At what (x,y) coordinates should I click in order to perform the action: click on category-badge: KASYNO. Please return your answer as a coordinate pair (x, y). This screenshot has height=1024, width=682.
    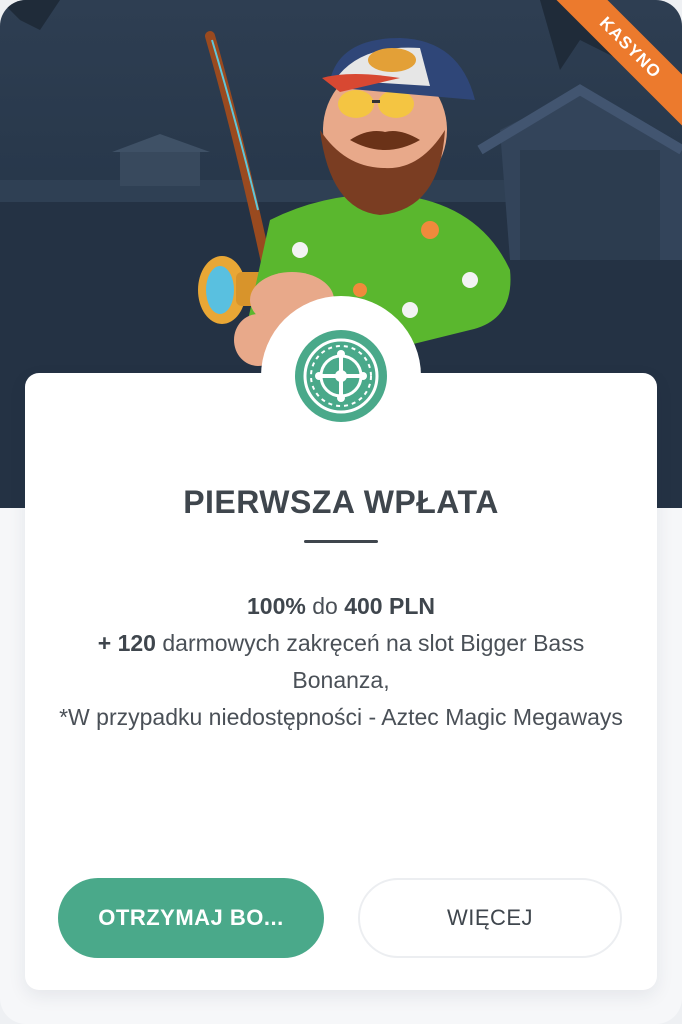
    Looking at the image, I should click on (614, 66).